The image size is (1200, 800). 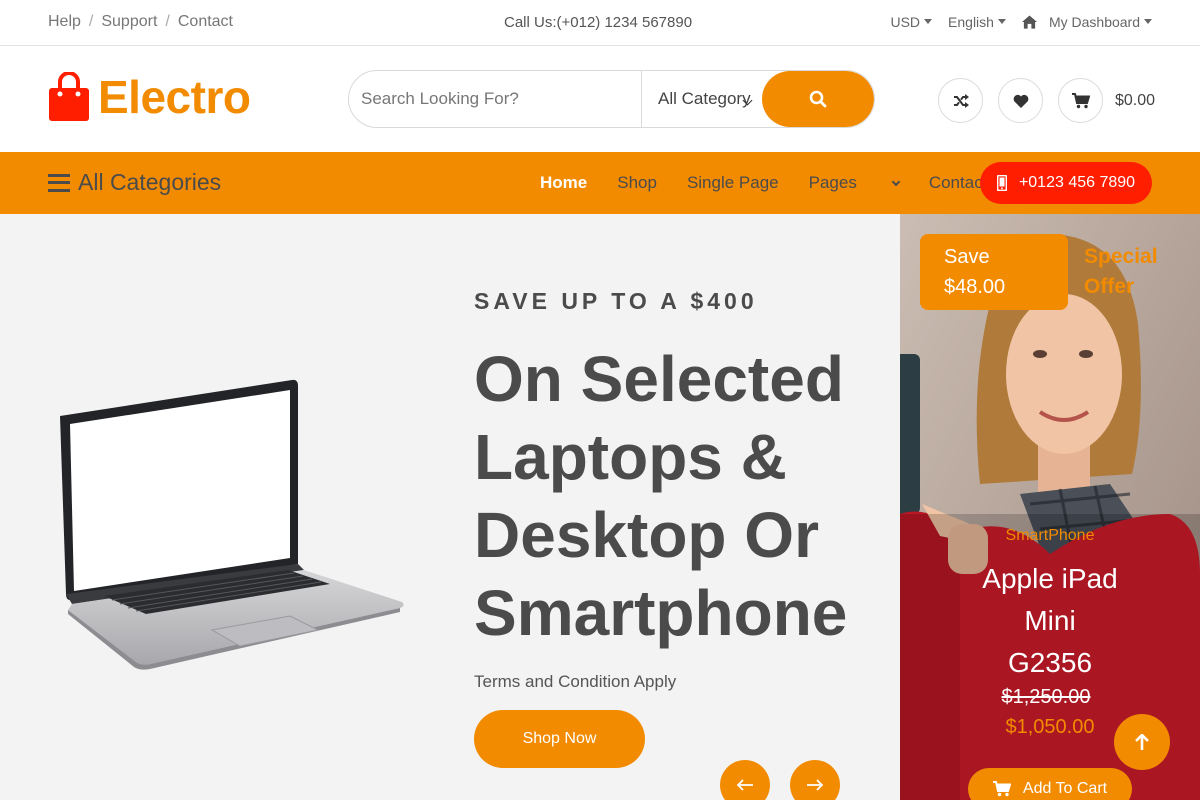 I want to click on currency-dropdown: USD, so click(x=911, y=22).